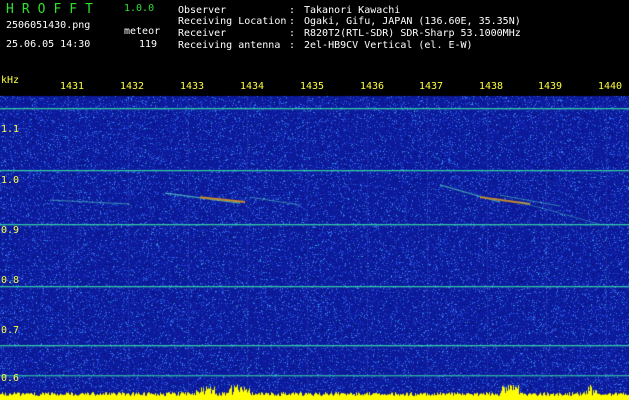 The image size is (629, 400). Describe the element at coordinates (352, 10) in the screenshot. I see `observer-value: Takanori Kawachi` at that location.